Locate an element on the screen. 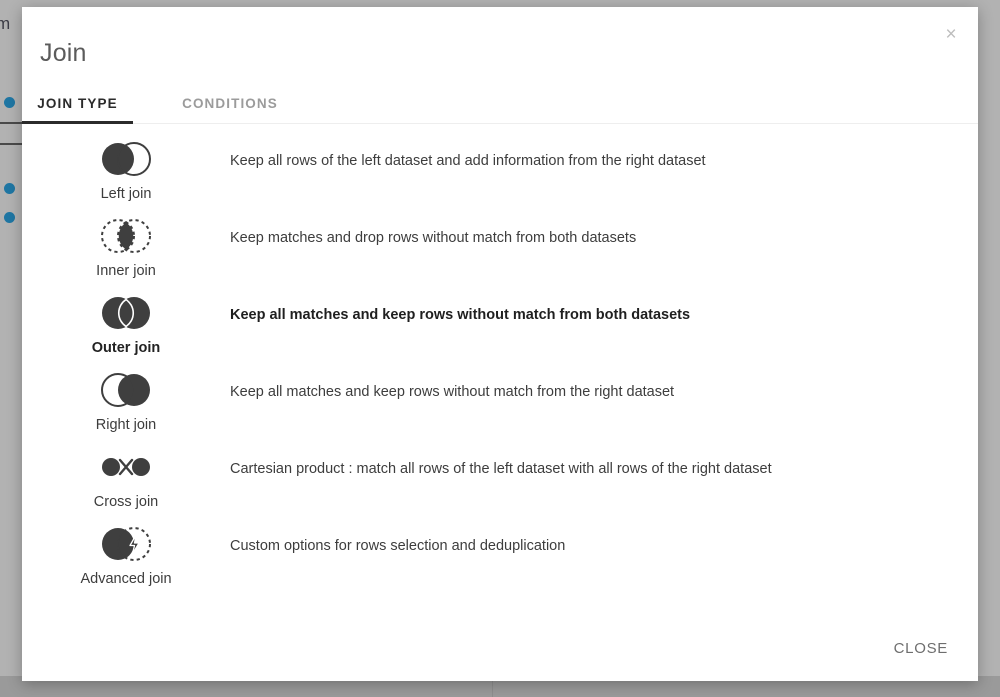 This screenshot has height=697, width=1000. join-option-label: Left join is located at coordinates (126, 194).